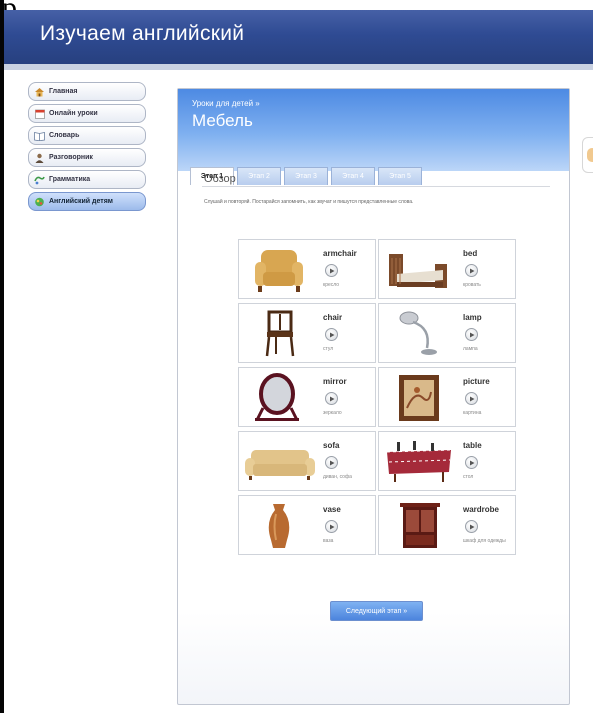 This screenshot has height=713, width=593. I want to click on sidebar-item-label: Английский детям, so click(81, 201).